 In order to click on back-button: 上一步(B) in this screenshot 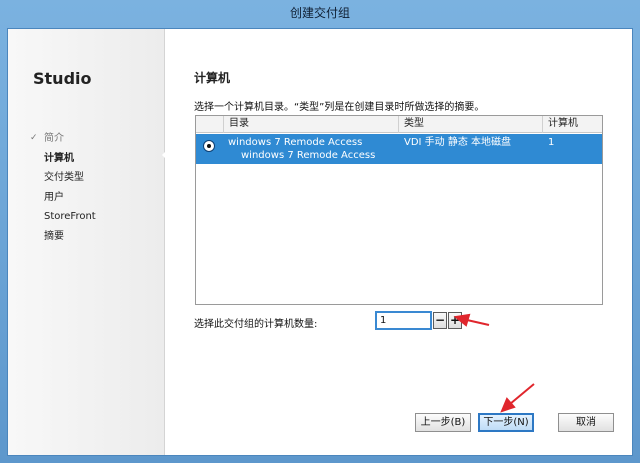, I will do `click(443, 422)`.